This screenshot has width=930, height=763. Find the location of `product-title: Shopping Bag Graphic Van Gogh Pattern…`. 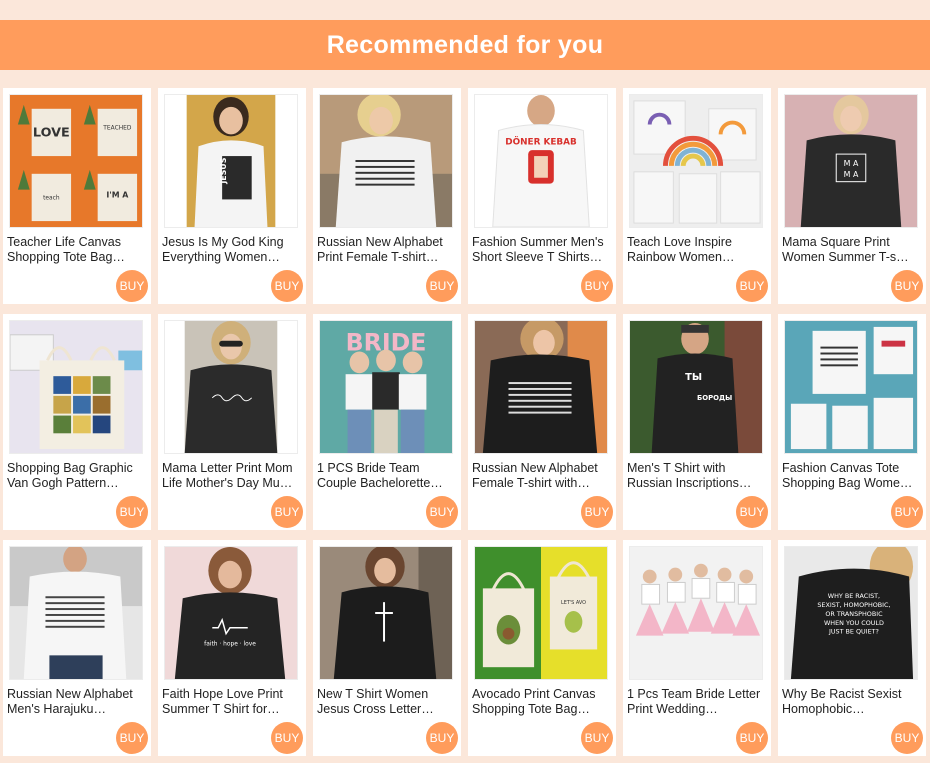

product-title: Shopping Bag Graphic Van Gogh Pattern… is located at coordinates (75, 476).